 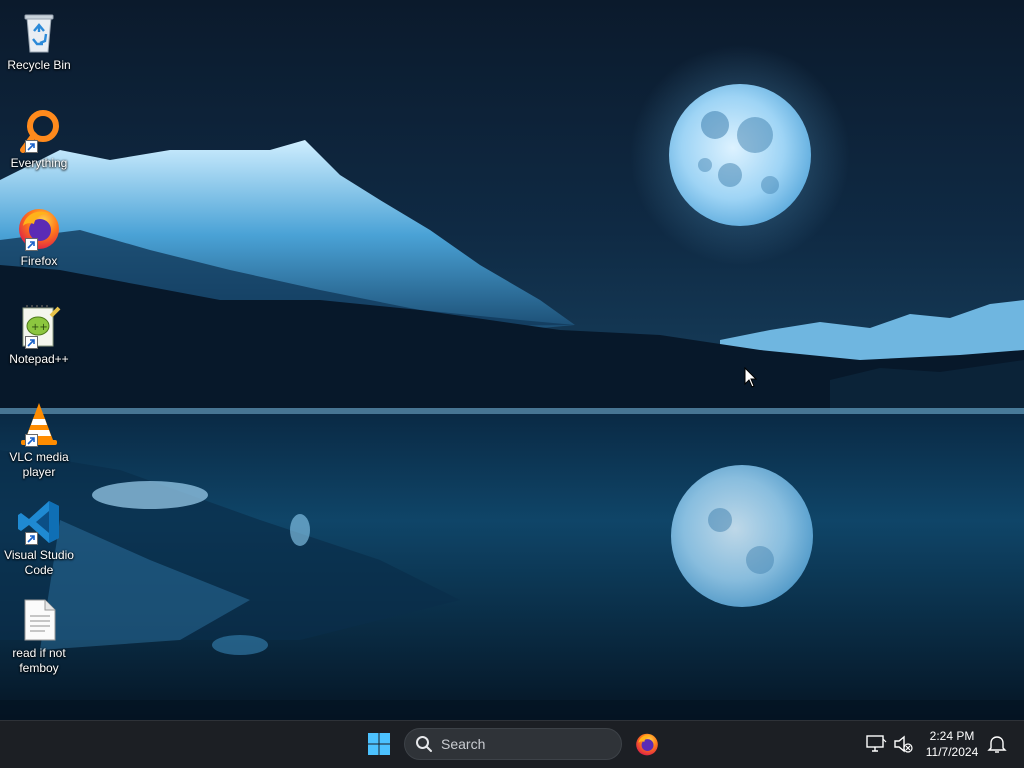 I want to click on desktop-icon-vscode: Visual Studio Code, so click(x=39, y=539).